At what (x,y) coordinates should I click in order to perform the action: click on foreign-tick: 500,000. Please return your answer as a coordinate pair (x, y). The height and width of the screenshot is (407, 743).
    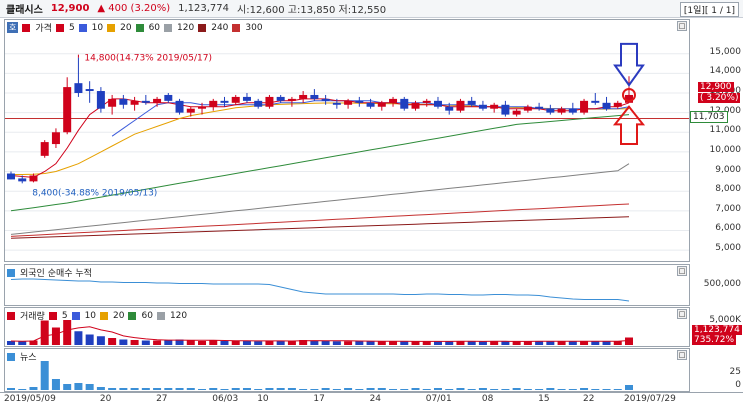
    Looking at the image, I should click on (722, 284).